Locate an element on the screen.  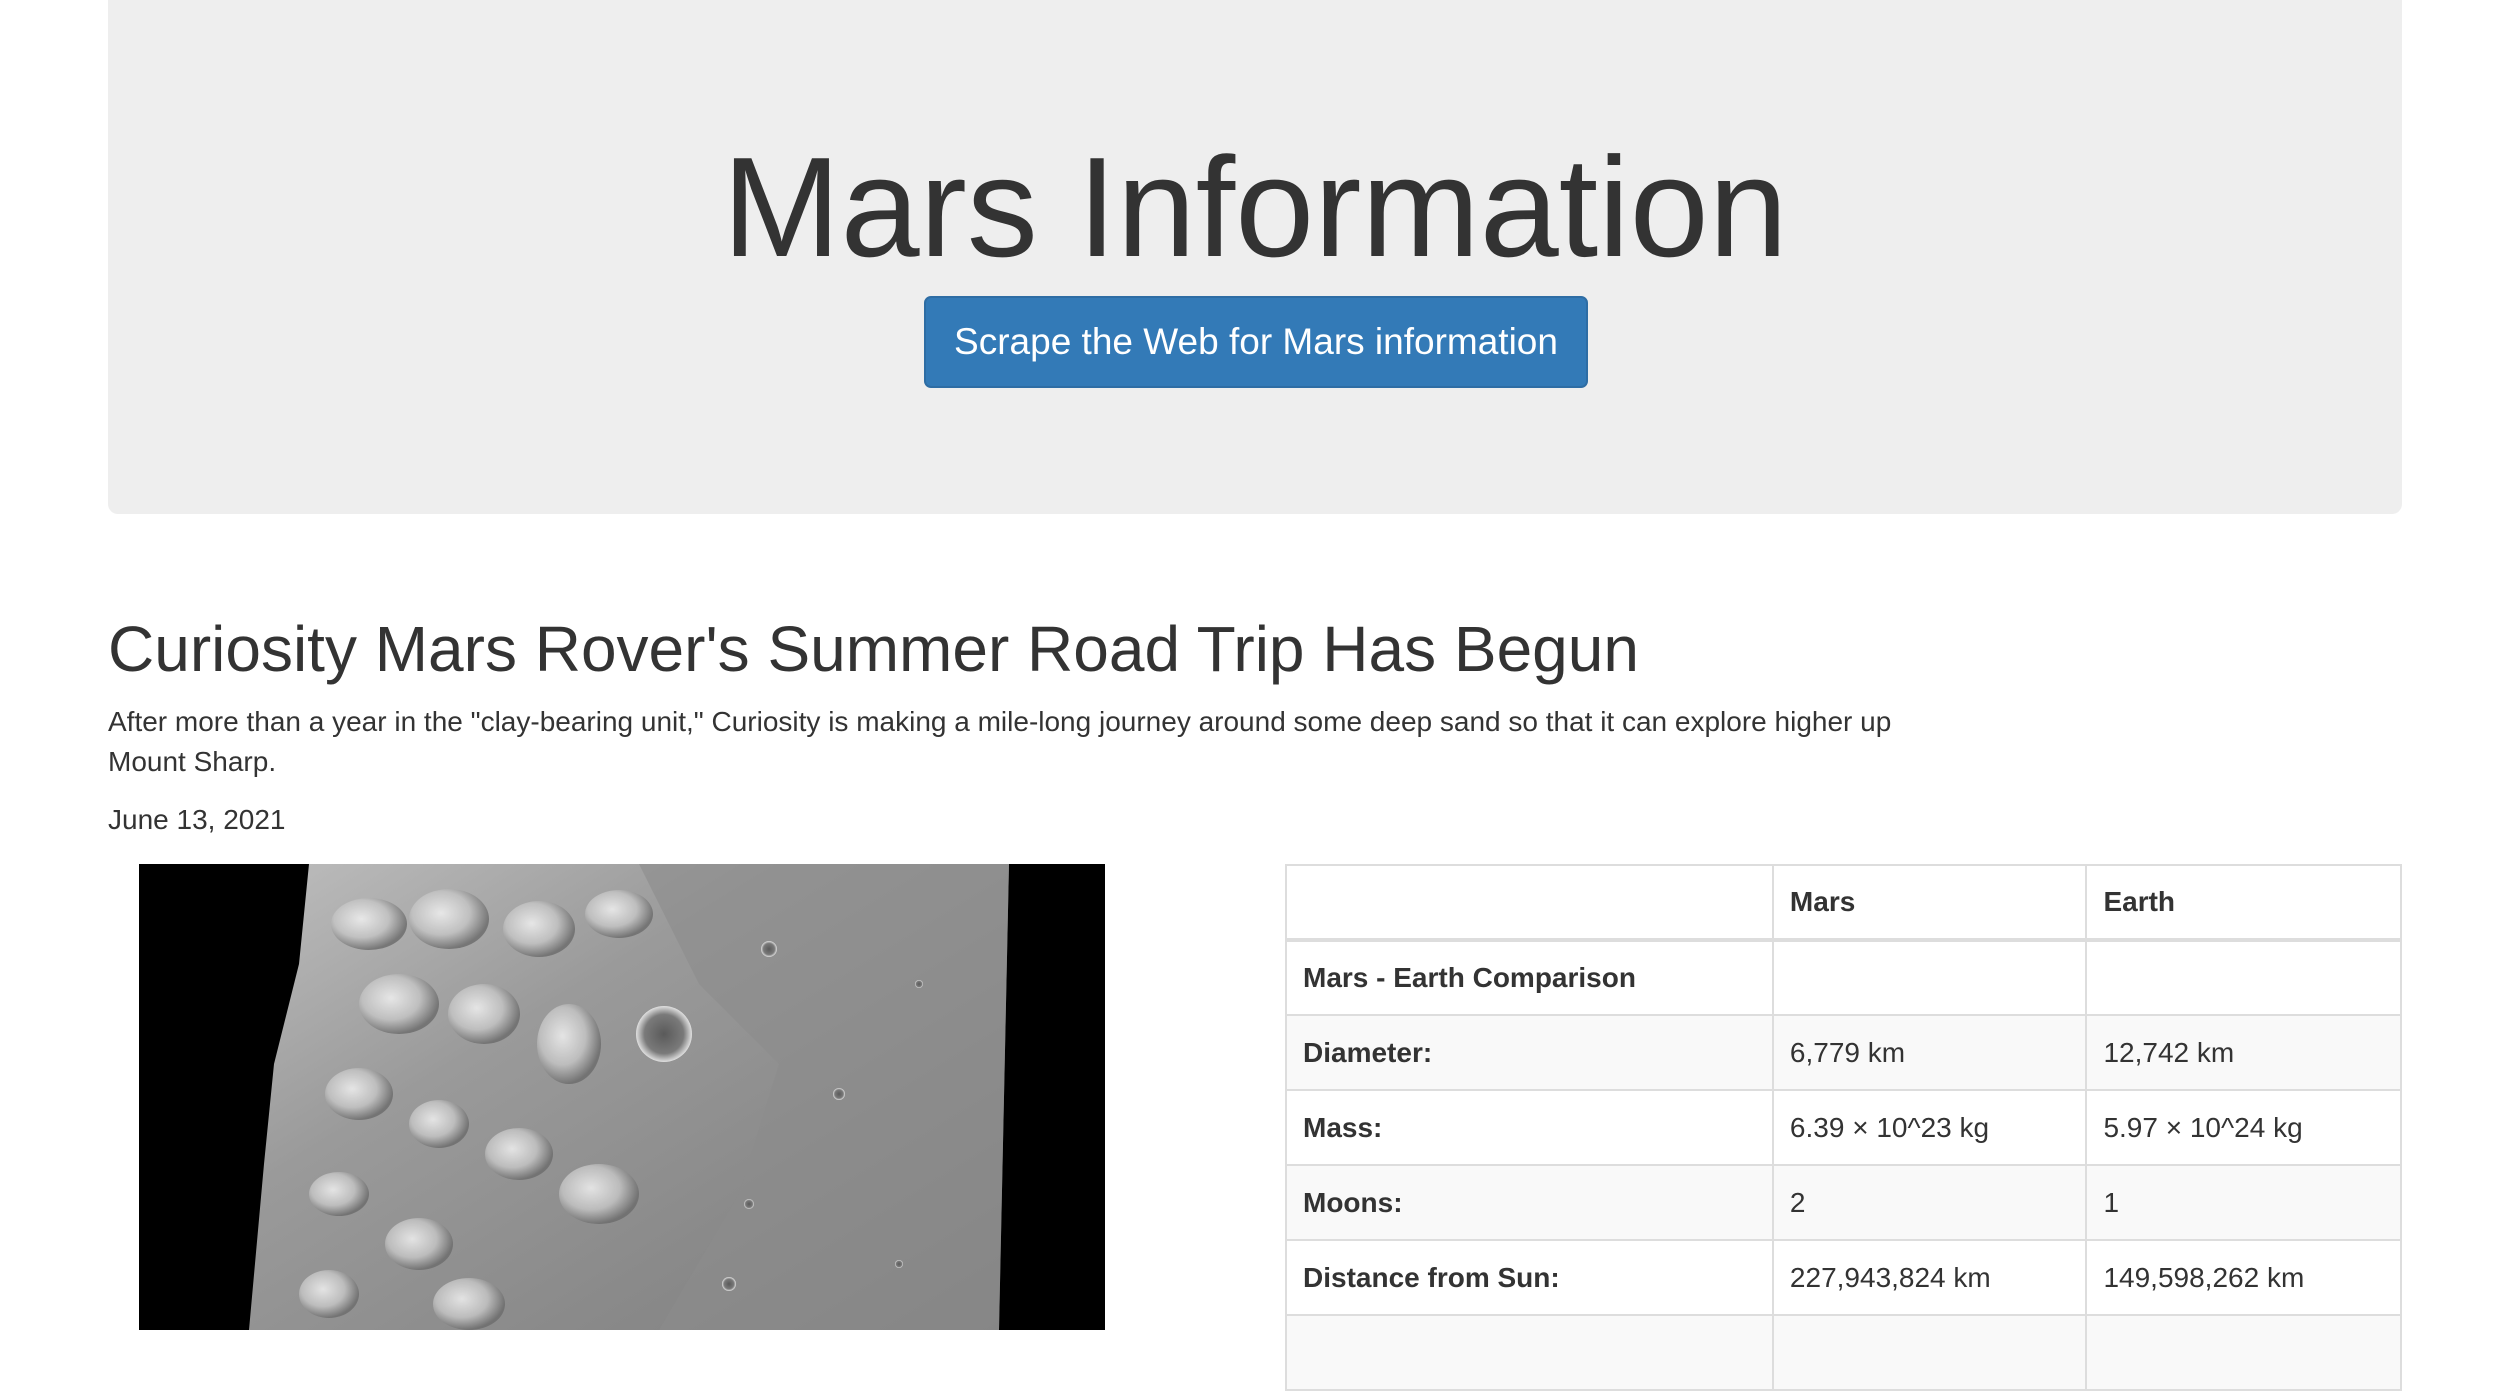
page-title: Mars Information is located at coordinates (1255, 207).